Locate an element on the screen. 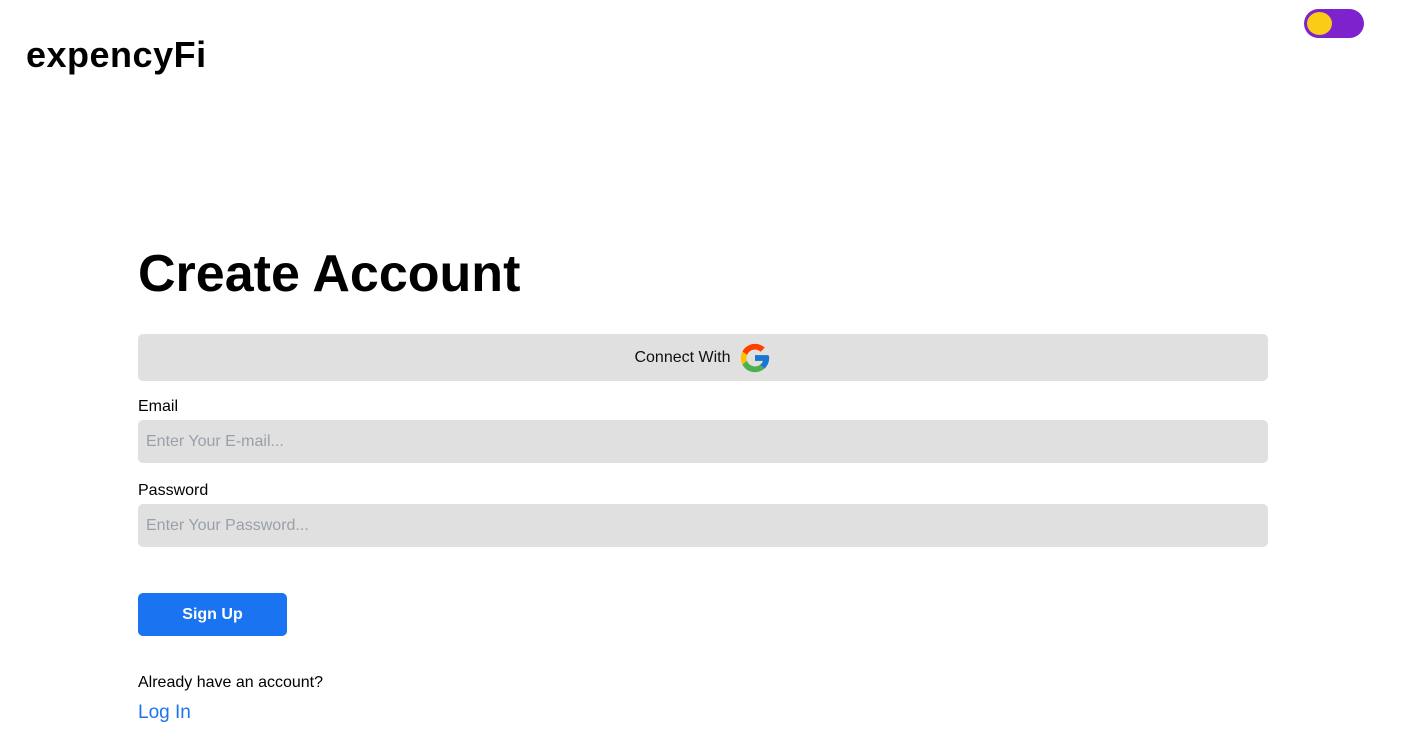  sign-up-button: Sign Up is located at coordinates (212, 614).